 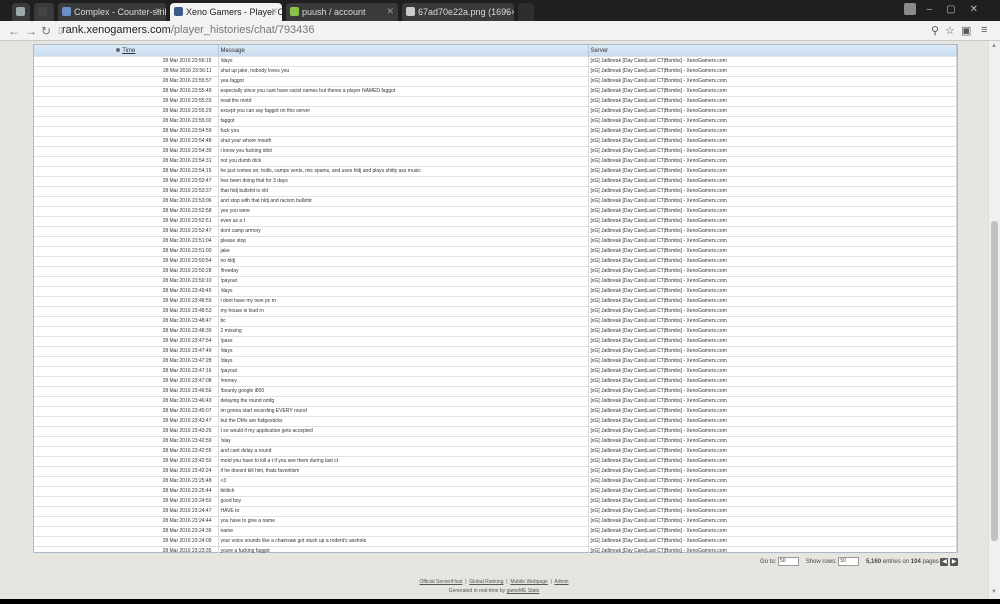 I want to click on extension-icon: ▣, so click(x=966, y=30).